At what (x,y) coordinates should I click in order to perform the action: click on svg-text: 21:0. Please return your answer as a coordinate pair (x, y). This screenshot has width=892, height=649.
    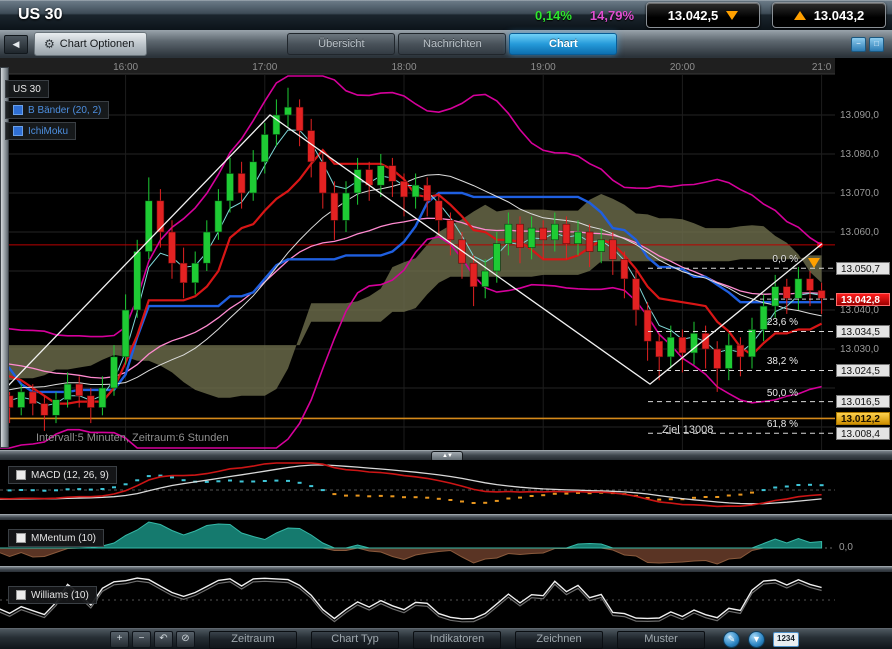
    Looking at the image, I should click on (822, 67).